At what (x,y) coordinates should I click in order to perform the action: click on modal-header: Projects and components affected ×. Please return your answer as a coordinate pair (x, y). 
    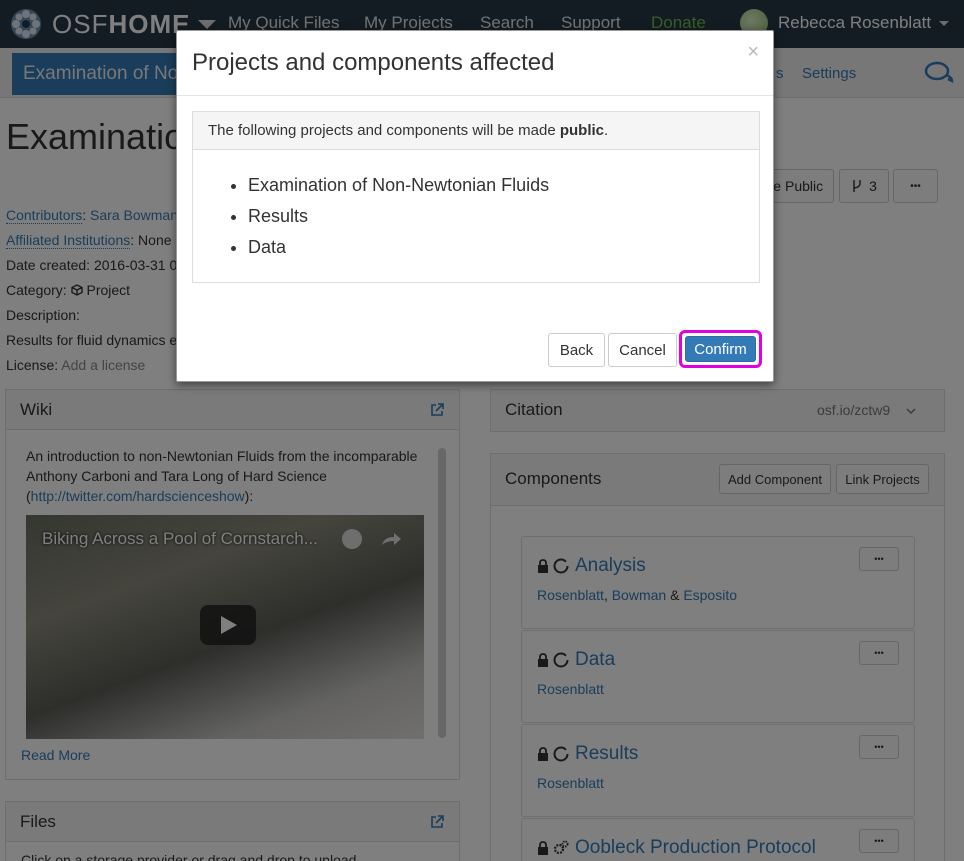
    Looking at the image, I should click on (475, 63).